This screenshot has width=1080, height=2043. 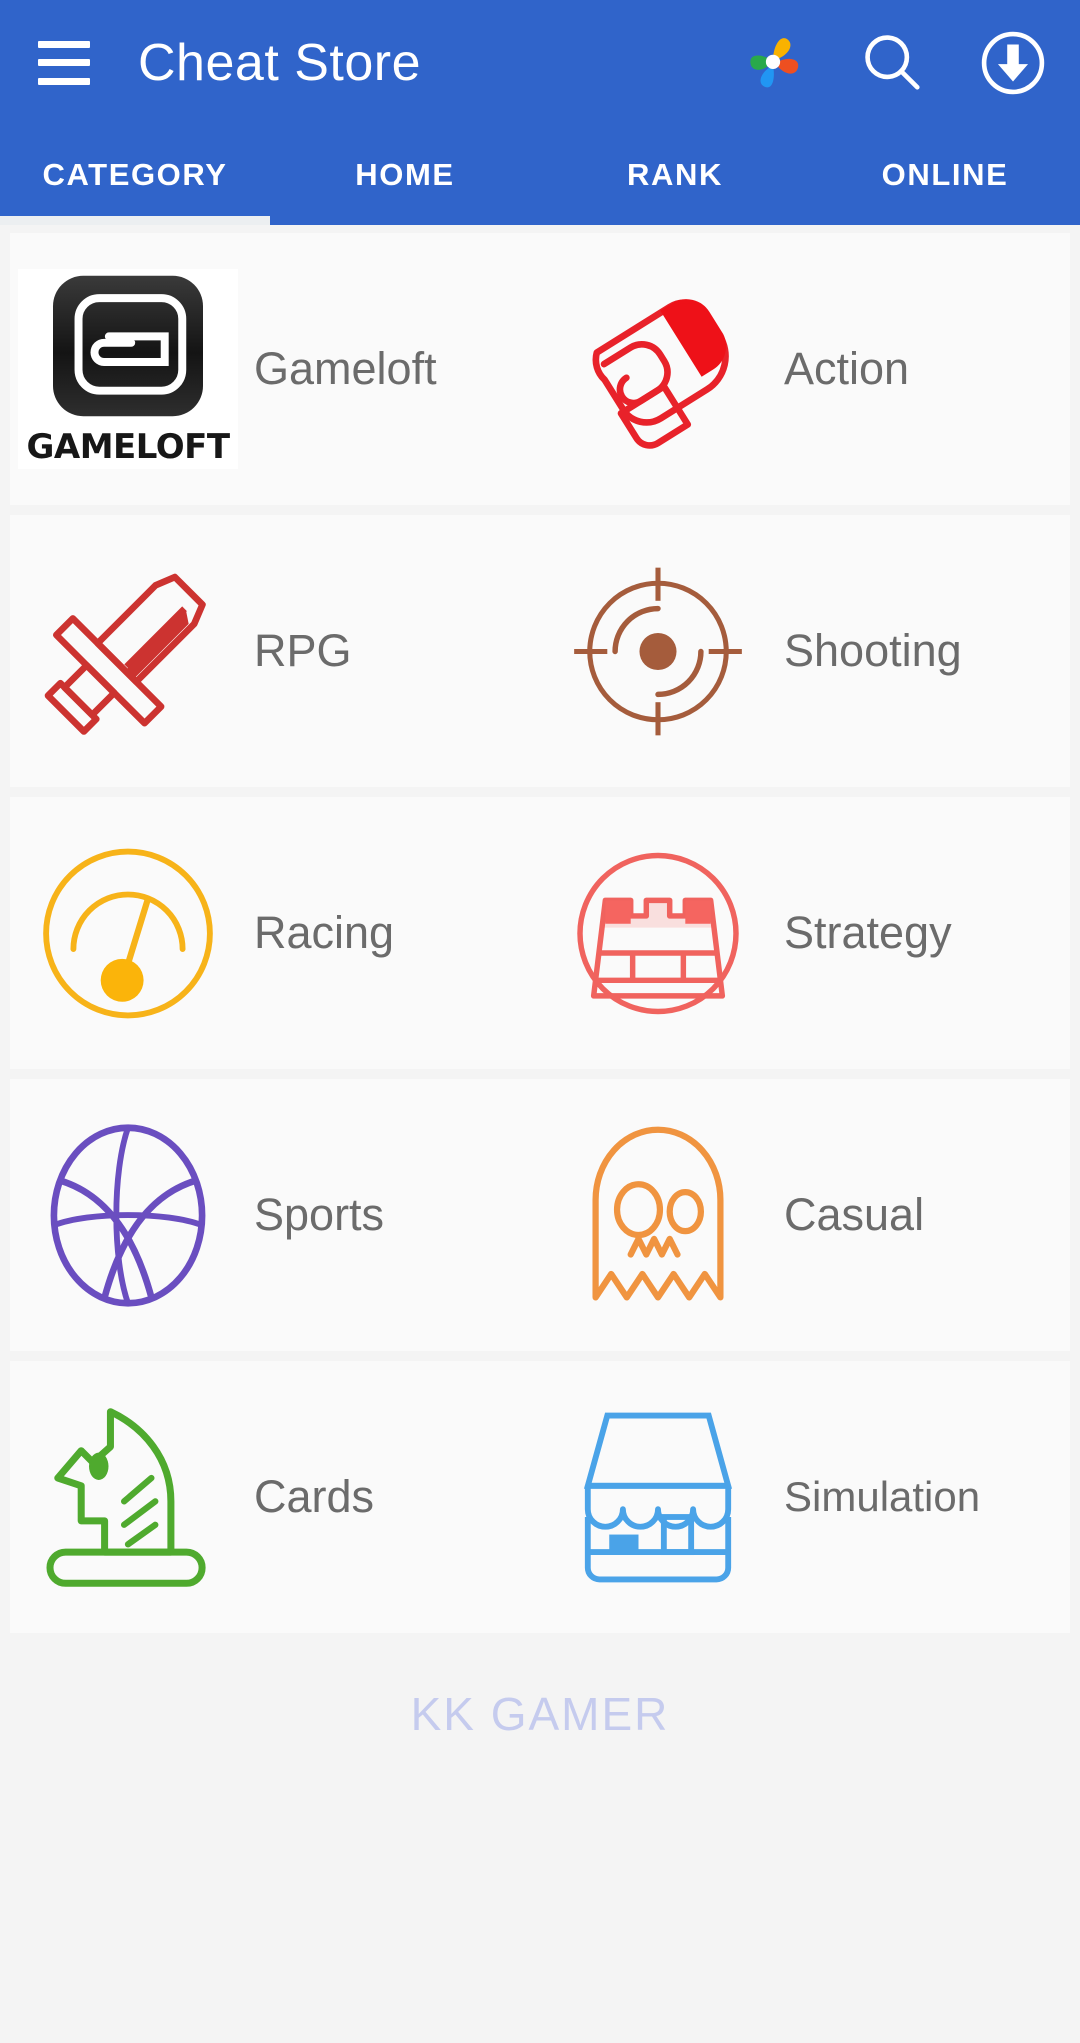 I want to click on category-item-gameloft: GAMELOFT Gameloft, so click(x=275, y=369).